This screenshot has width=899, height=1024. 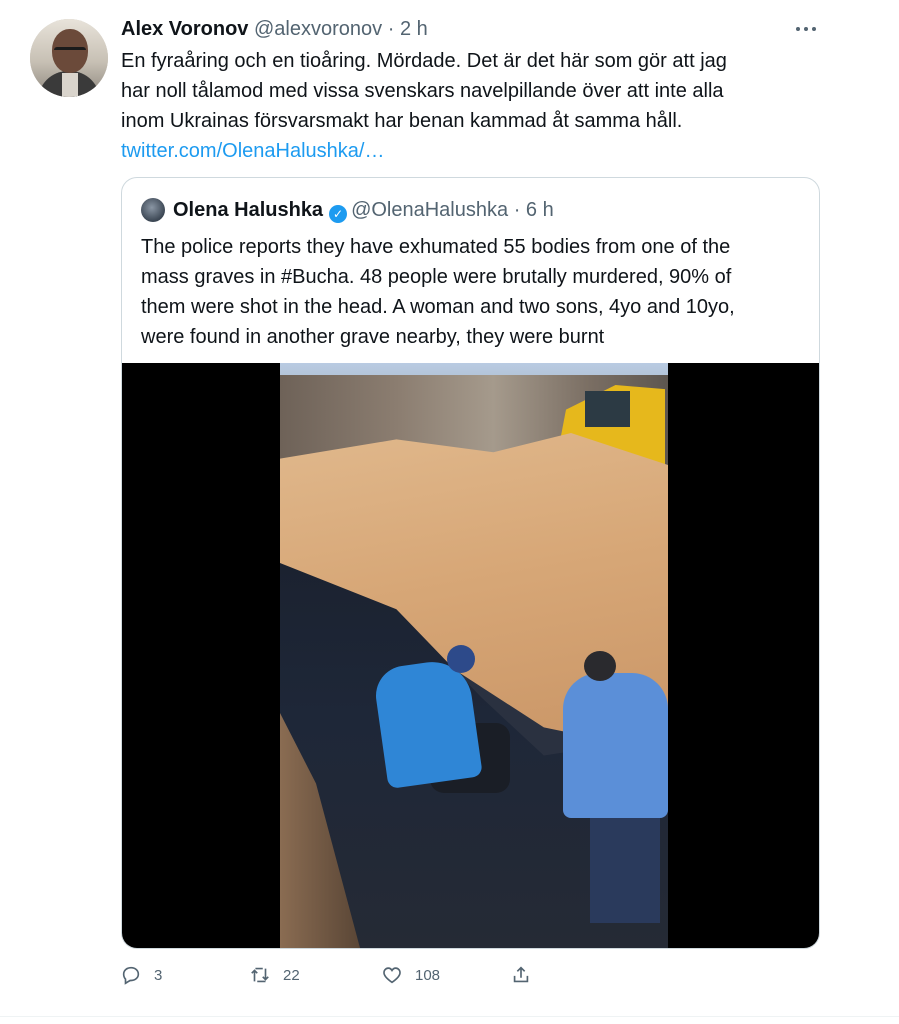 I want to click on like-button: 108, so click(x=410, y=975).